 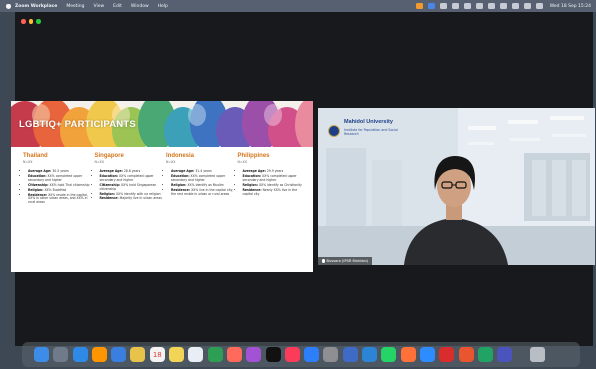 I want to click on country-heading: Indonesia, so click(x=180, y=156).